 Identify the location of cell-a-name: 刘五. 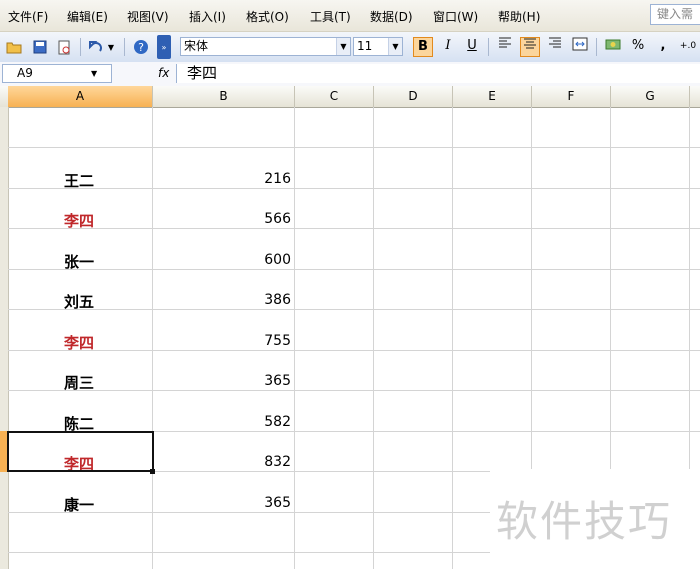
(79, 301).